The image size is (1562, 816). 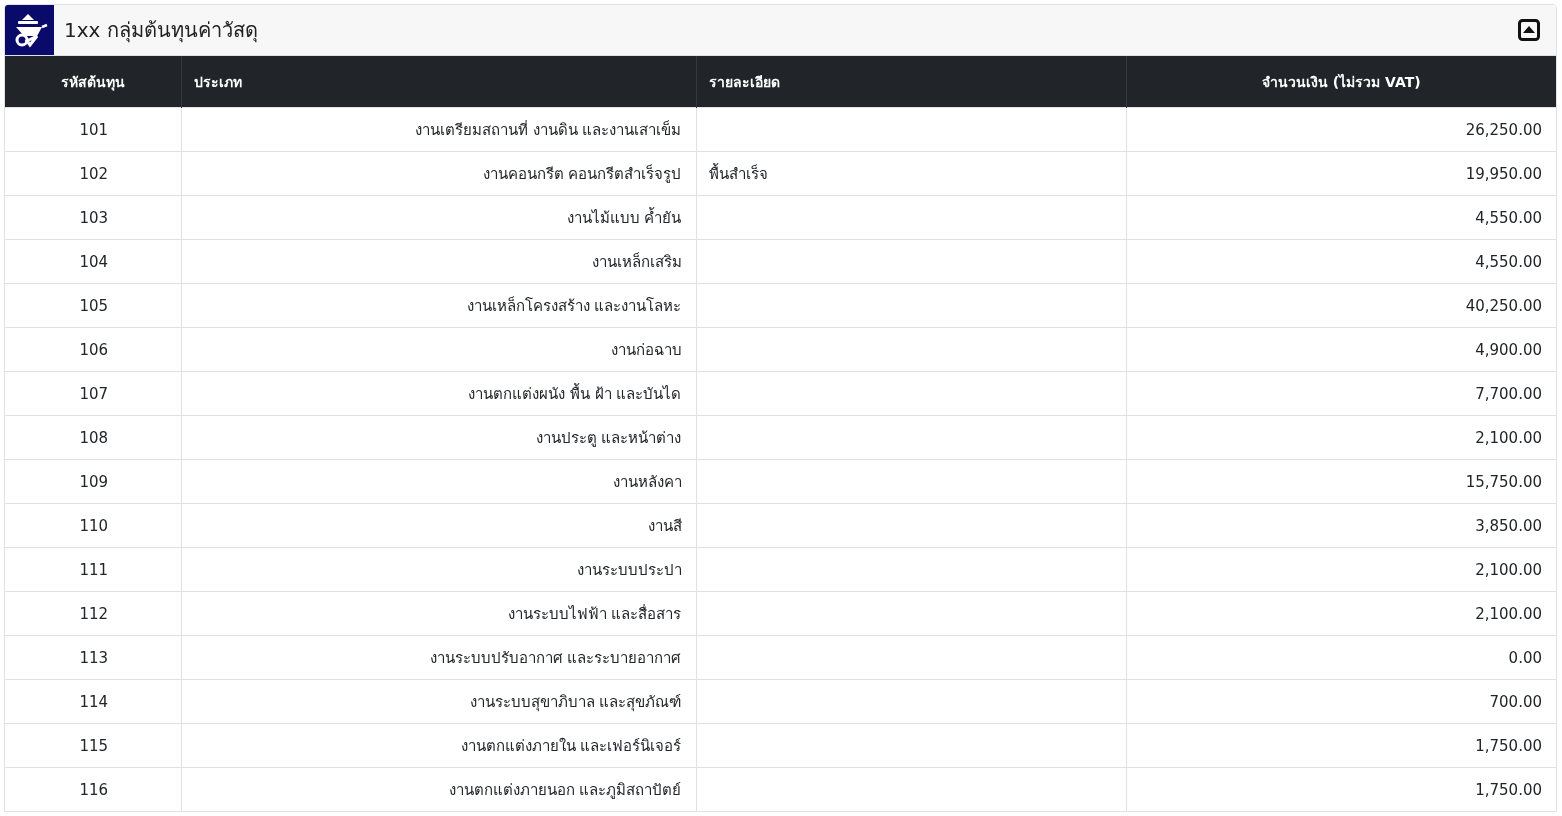 I want to click on table-cell: งานตกแต่งภายใน และเฟอร์นิเจอร์, so click(x=571, y=745).